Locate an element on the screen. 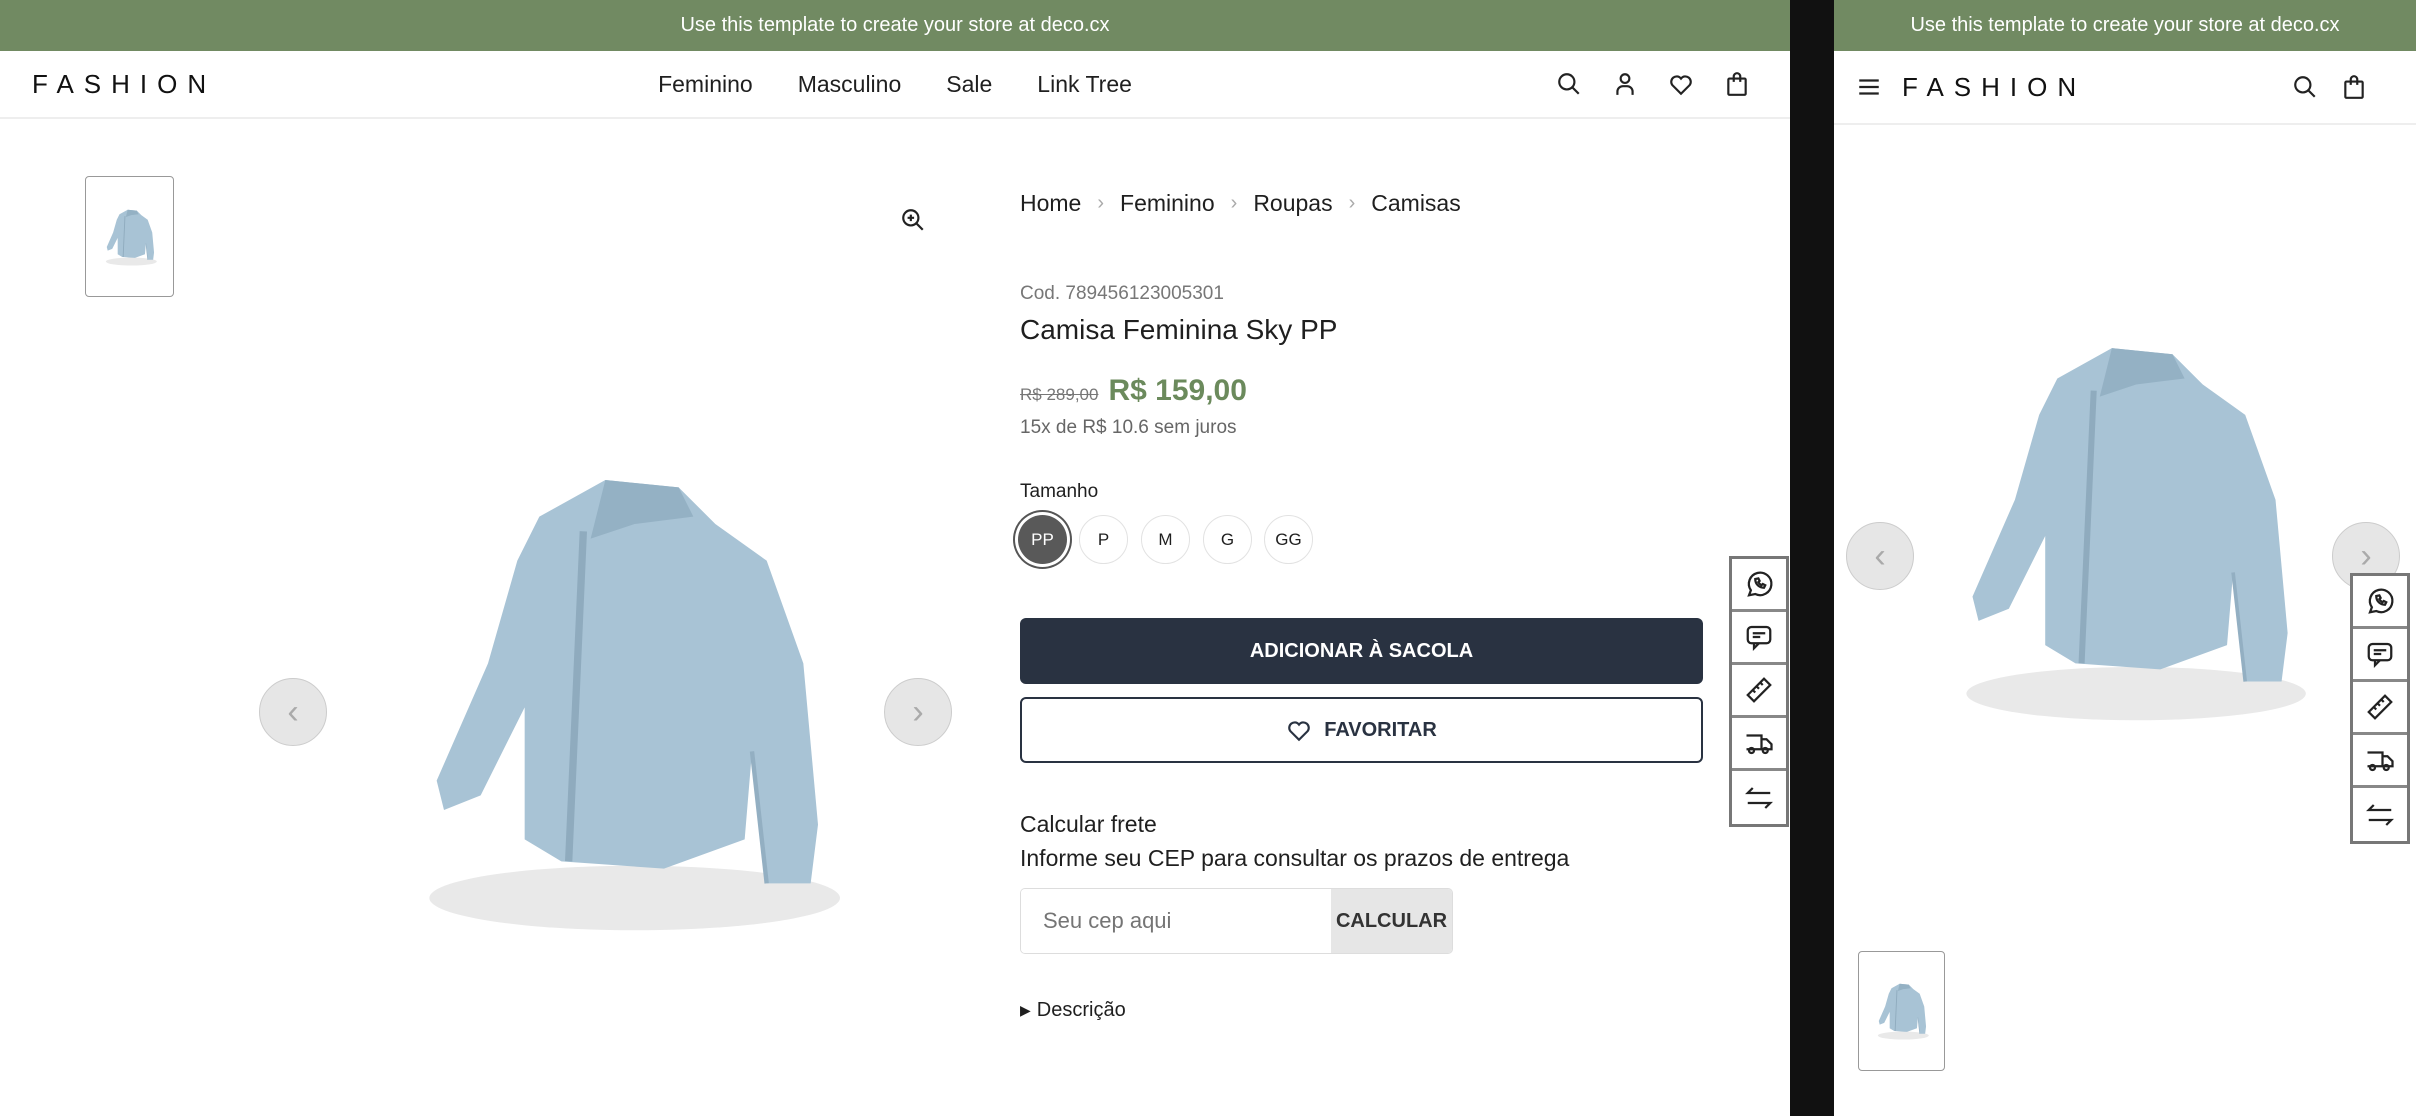 Image resolution: width=2416 pixels, height=1116 pixels. header: FASHION is located at coordinates (2125, 88).